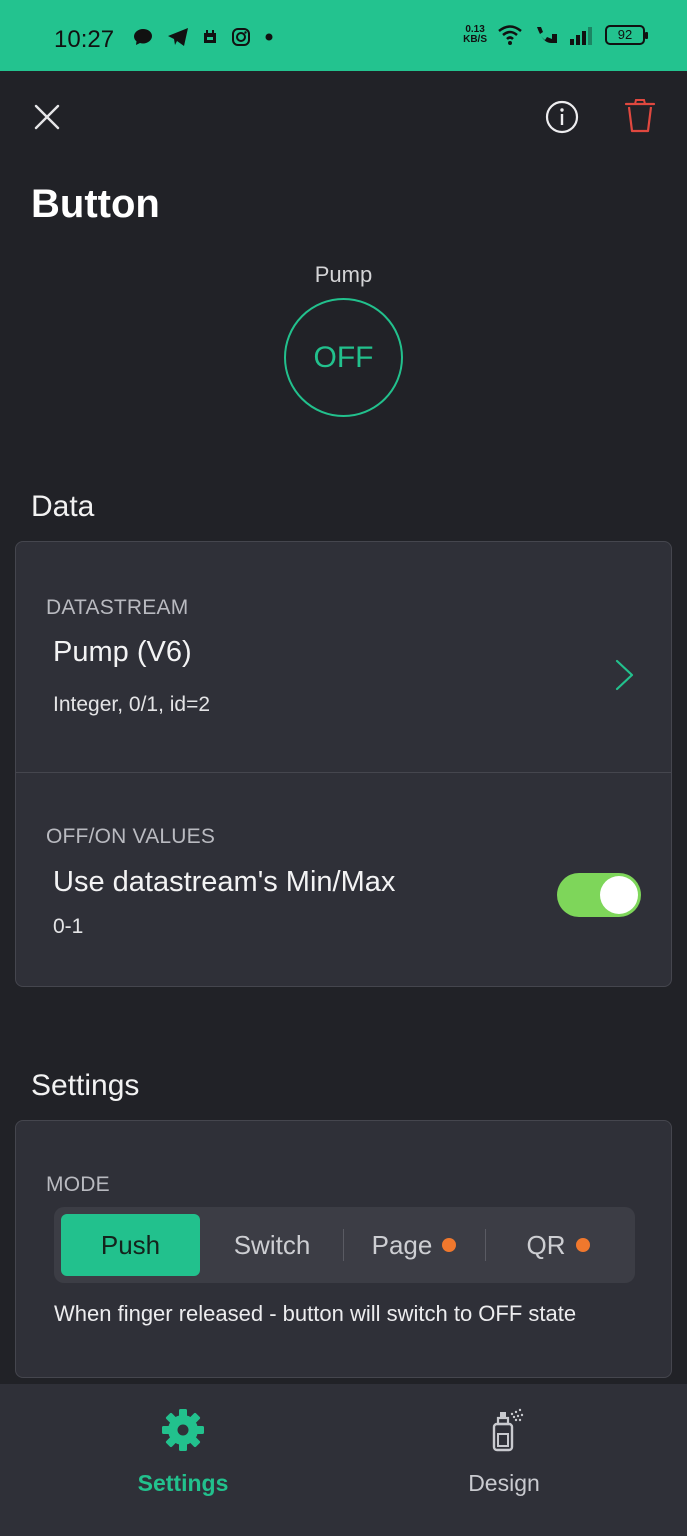 The height and width of the screenshot is (1536, 687). What do you see at coordinates (63, 506) in the screenshot?
I see `data-section-title: Data` at bounding box center [63, 506].